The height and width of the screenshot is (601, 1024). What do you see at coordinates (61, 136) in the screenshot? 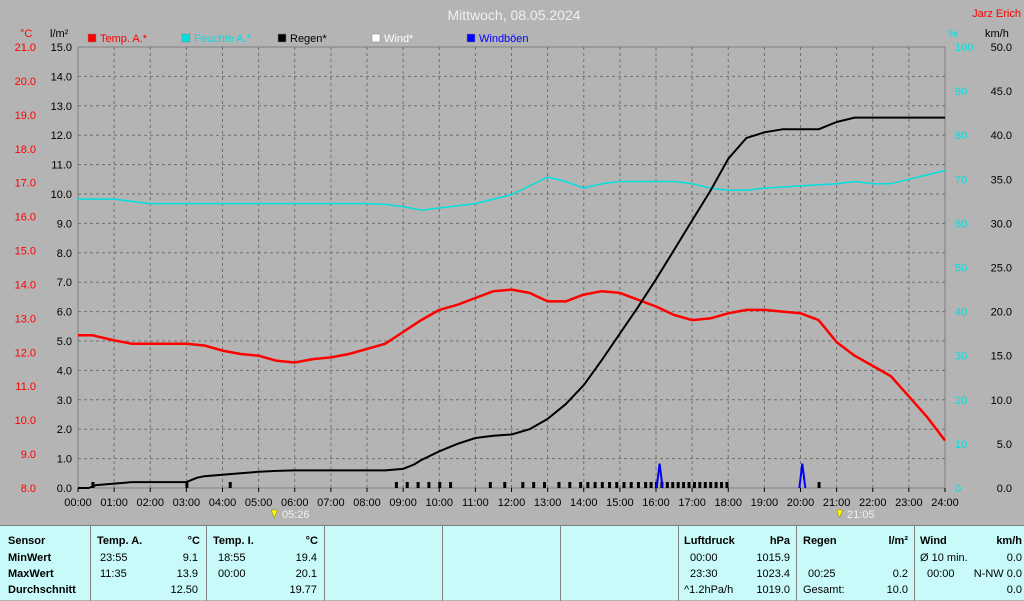
I see `rain-tick-label: 12.0` at bounding box center [61, 136].